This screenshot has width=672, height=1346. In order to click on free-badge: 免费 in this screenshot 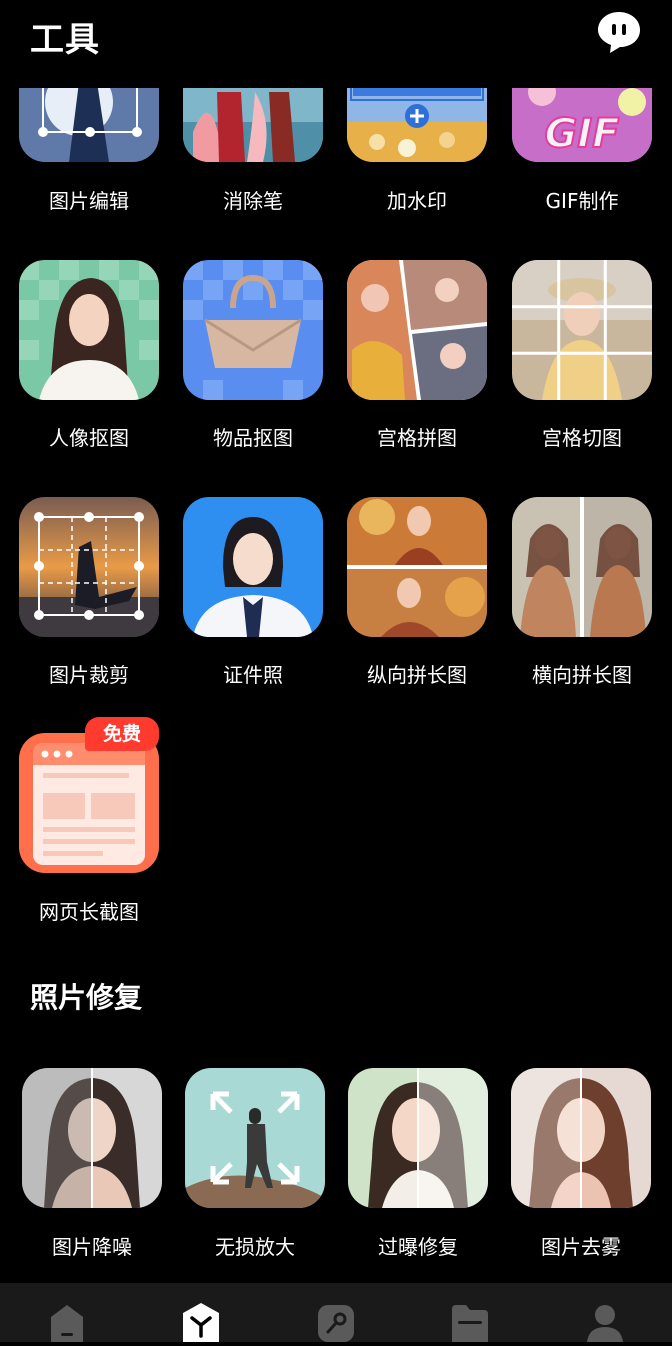, I will do `click(122, 734)`.